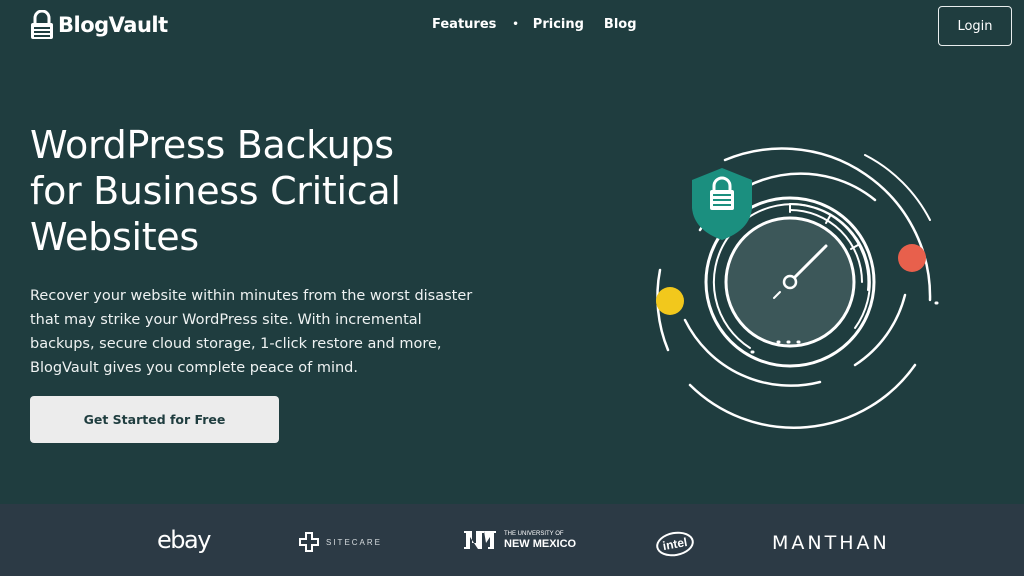 Image resolution: width=1024 pixels, height=576 pixels. I want to click on hero-title-line: for Business Critical, so click(215, 191).